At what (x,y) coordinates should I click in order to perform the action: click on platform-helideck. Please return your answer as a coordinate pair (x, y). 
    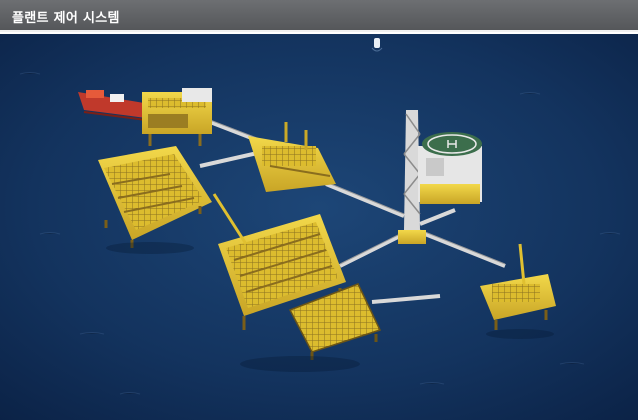
    Looking at the image, I should click on (450, 168).